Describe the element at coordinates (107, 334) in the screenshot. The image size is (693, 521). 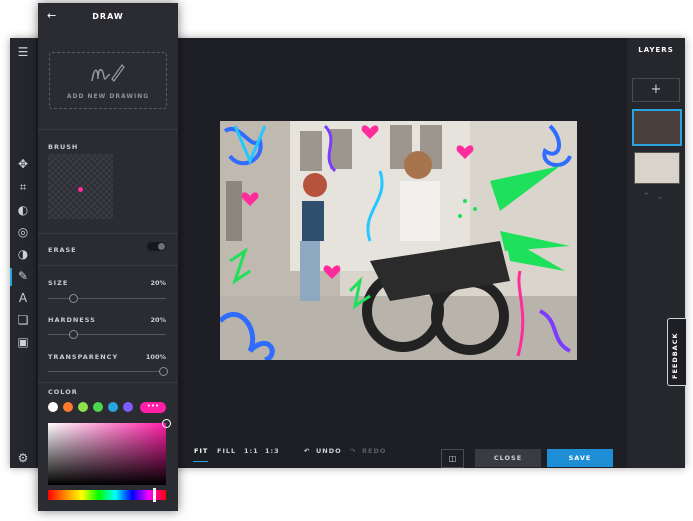
I see `hardness-slider-track` at that location.